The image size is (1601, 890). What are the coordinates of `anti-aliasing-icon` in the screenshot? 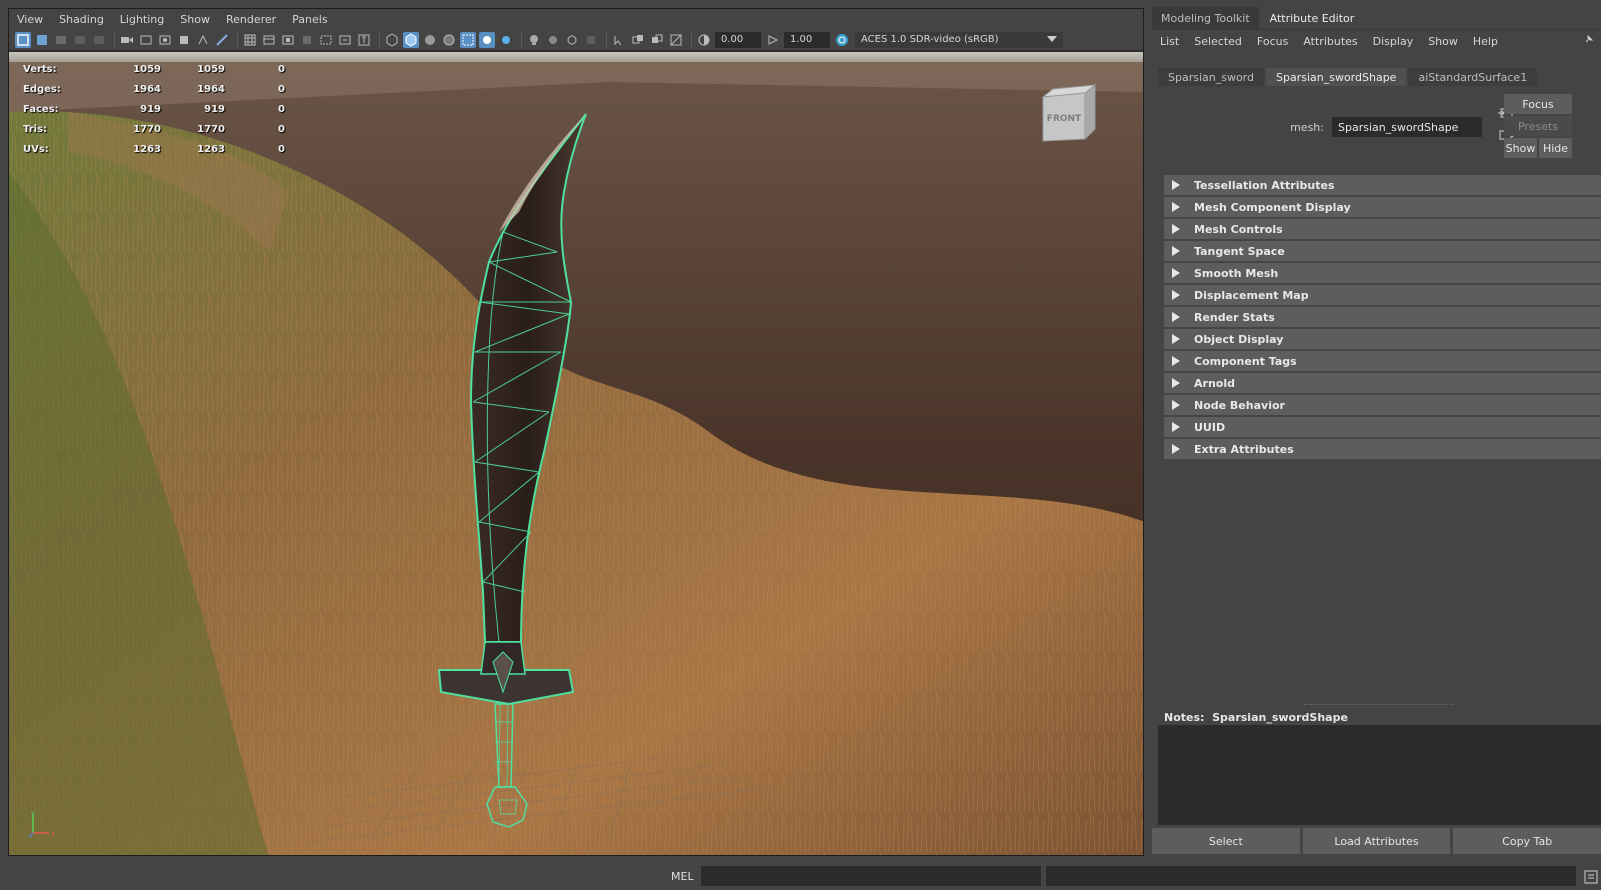 It's located at (572, 40).